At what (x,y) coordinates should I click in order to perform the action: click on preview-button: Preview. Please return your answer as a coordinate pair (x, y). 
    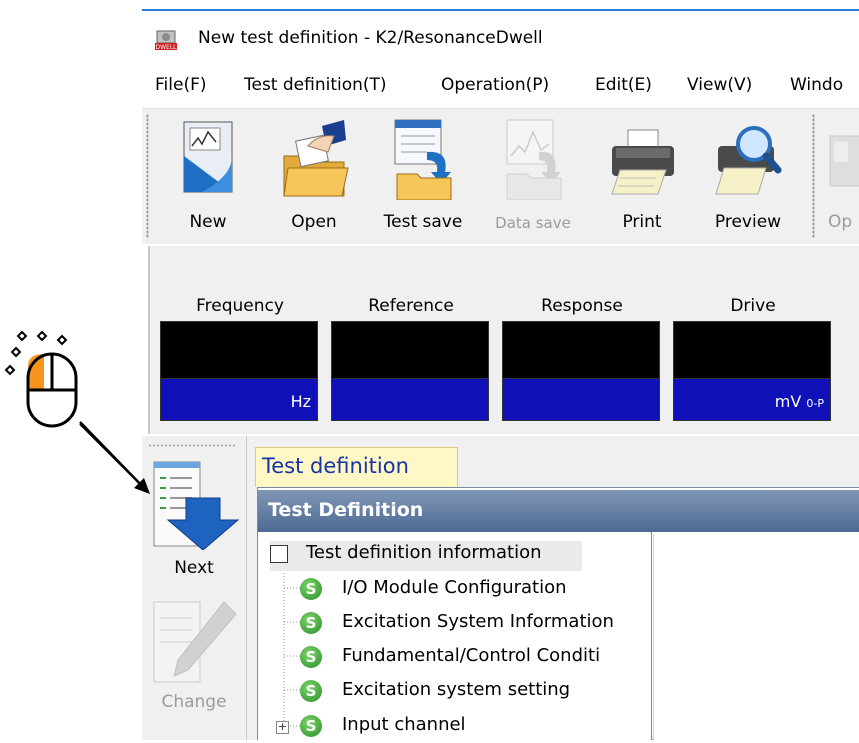
    Looking at the image, I should click on (748, 176).